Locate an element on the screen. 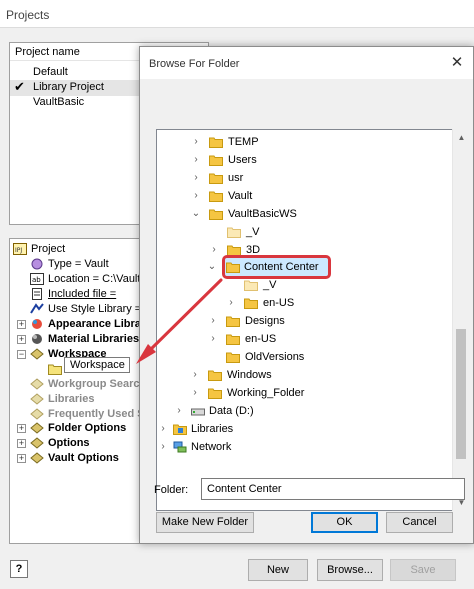 Image resolution: width=474 pixels, height=589 pixels. folder-item-vault: › Vault is located at coordinates (297, 196).